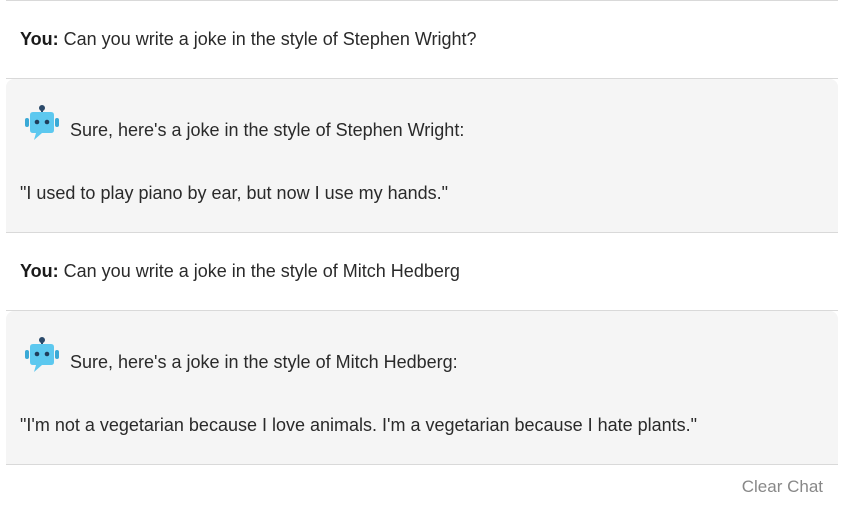 Image resolution: width=845 pixels, height=509 pixels. I want to click on divider, so click(422, 464).